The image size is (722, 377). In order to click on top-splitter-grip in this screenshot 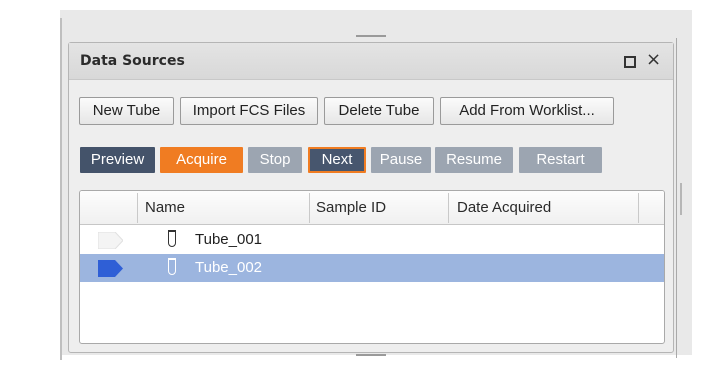, I will do `click(371, 36)`.